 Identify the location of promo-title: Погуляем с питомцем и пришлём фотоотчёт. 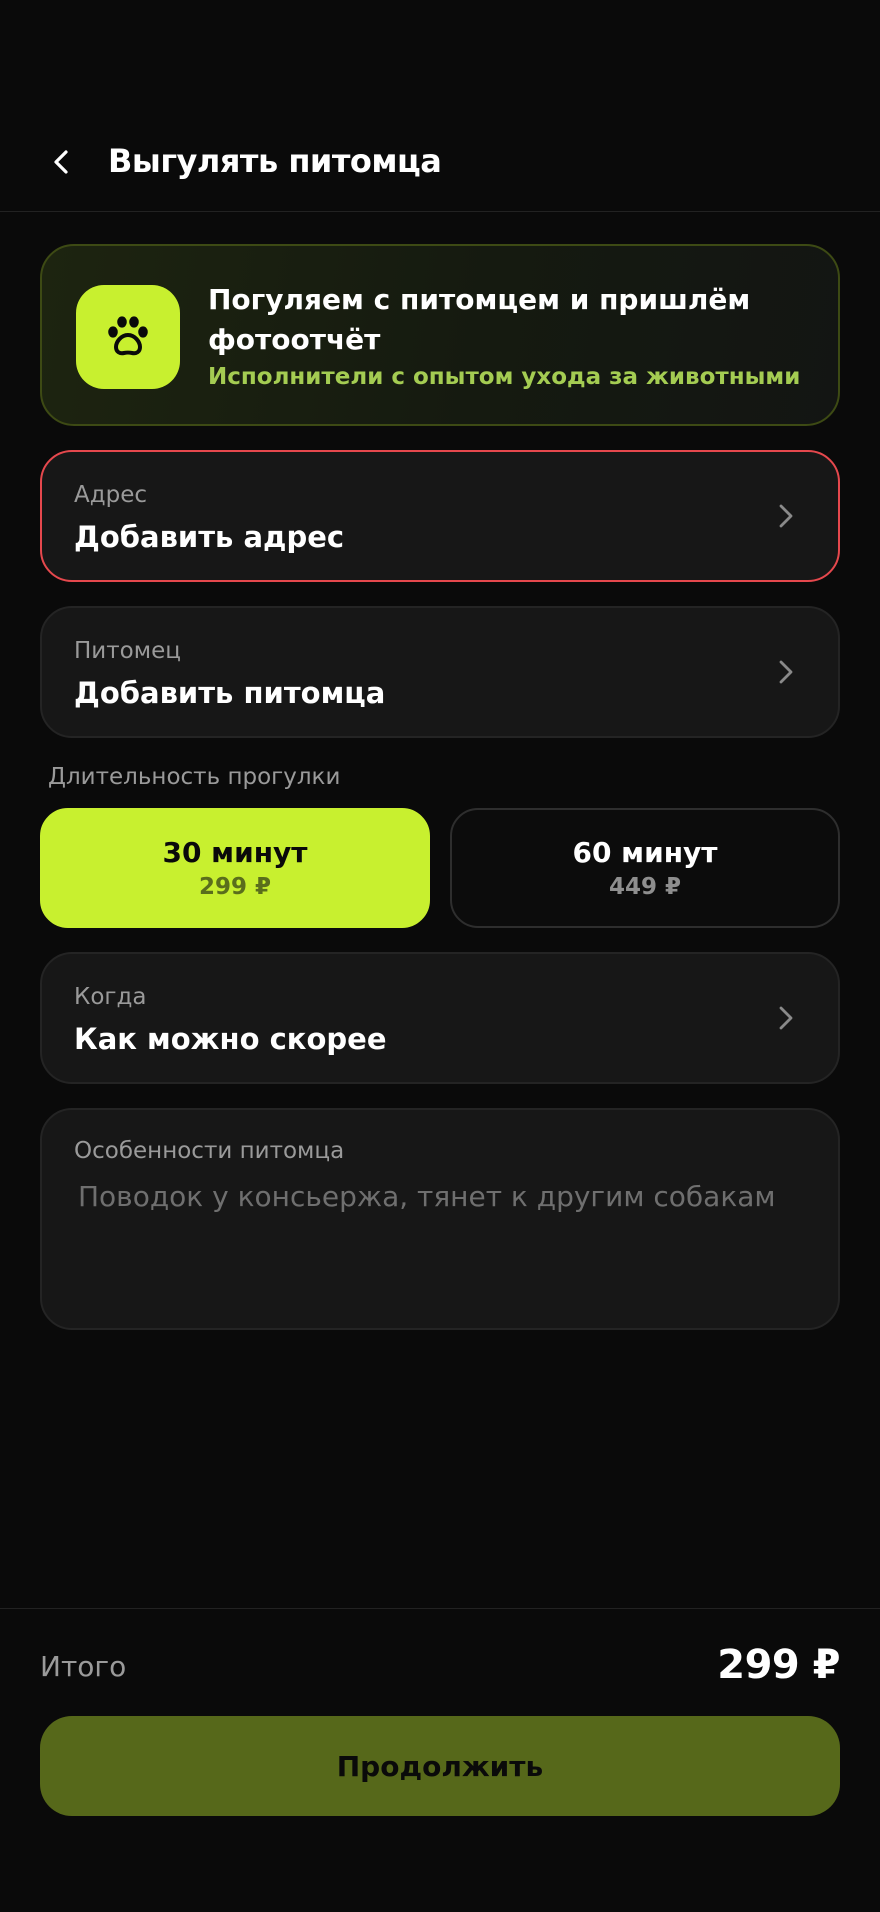
(479, 319).